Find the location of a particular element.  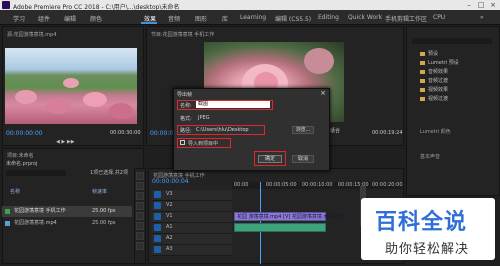

effects-search-input is located at coordinates (452, 41).